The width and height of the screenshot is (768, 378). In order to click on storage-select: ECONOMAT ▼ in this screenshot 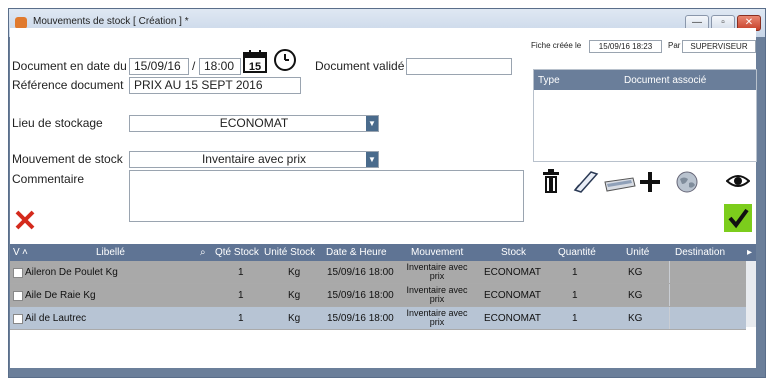, I will do `click(254, 123)`.